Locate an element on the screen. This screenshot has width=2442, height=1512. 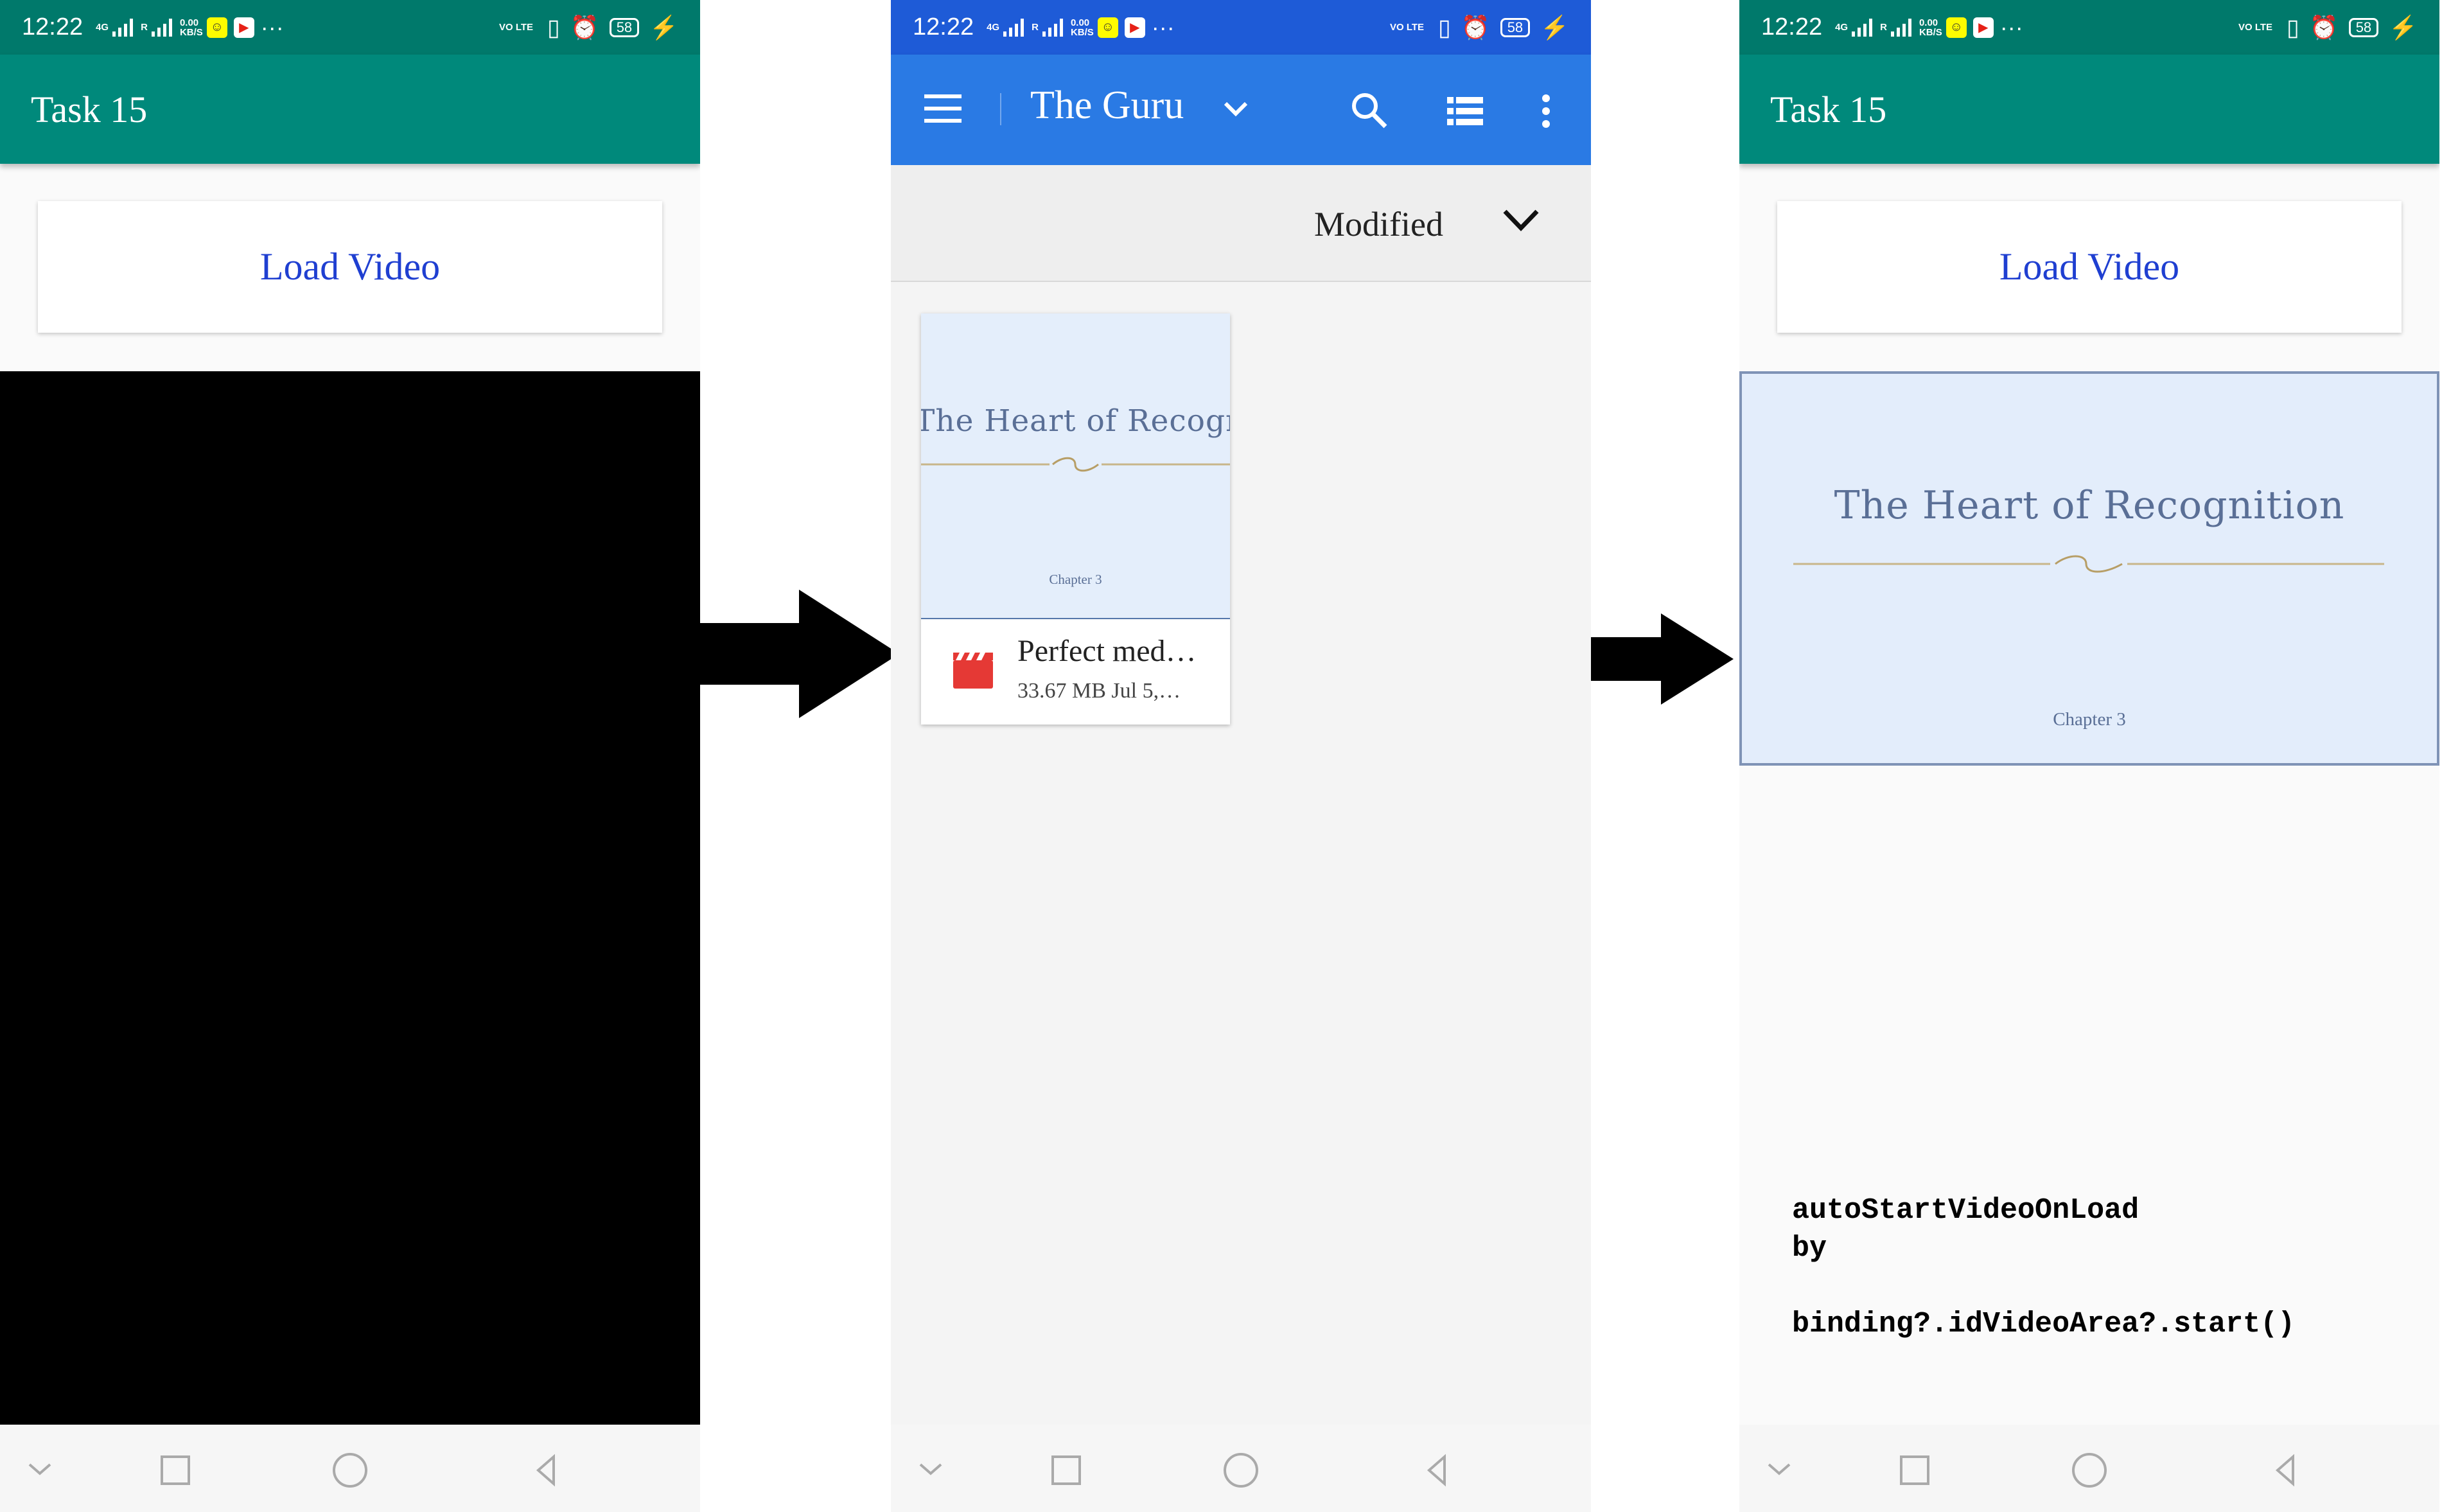
annotation-line-2: by is located at coordinates (1809, 1248).